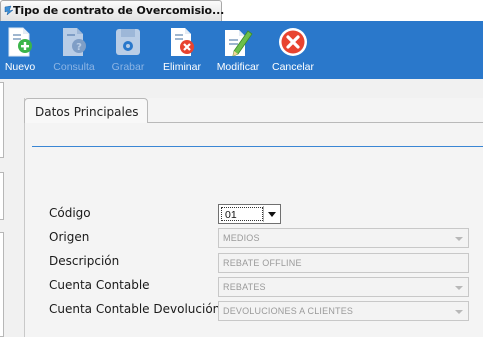  Describe the element at coordinates (262, 263) in the screenshot. I see `descripcion-value: REBATE OFFLINE` at that location.